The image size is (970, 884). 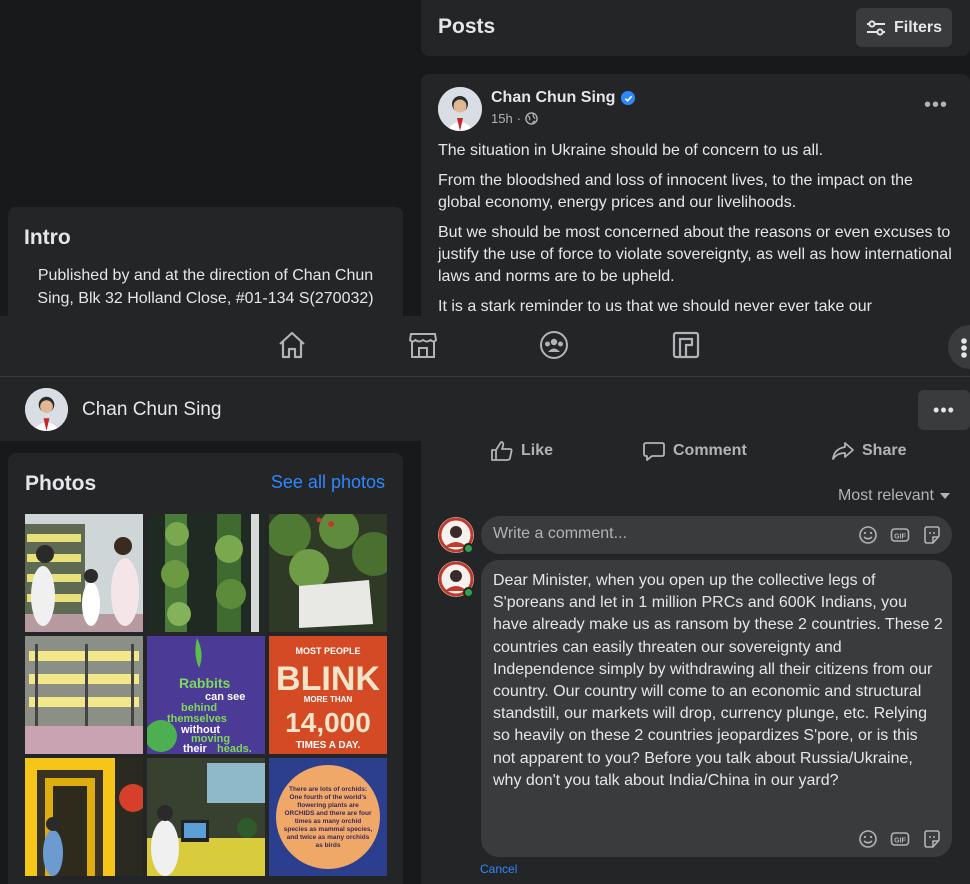 I want to click on posts-header: Posts Filters, so click(x=695, y=28).